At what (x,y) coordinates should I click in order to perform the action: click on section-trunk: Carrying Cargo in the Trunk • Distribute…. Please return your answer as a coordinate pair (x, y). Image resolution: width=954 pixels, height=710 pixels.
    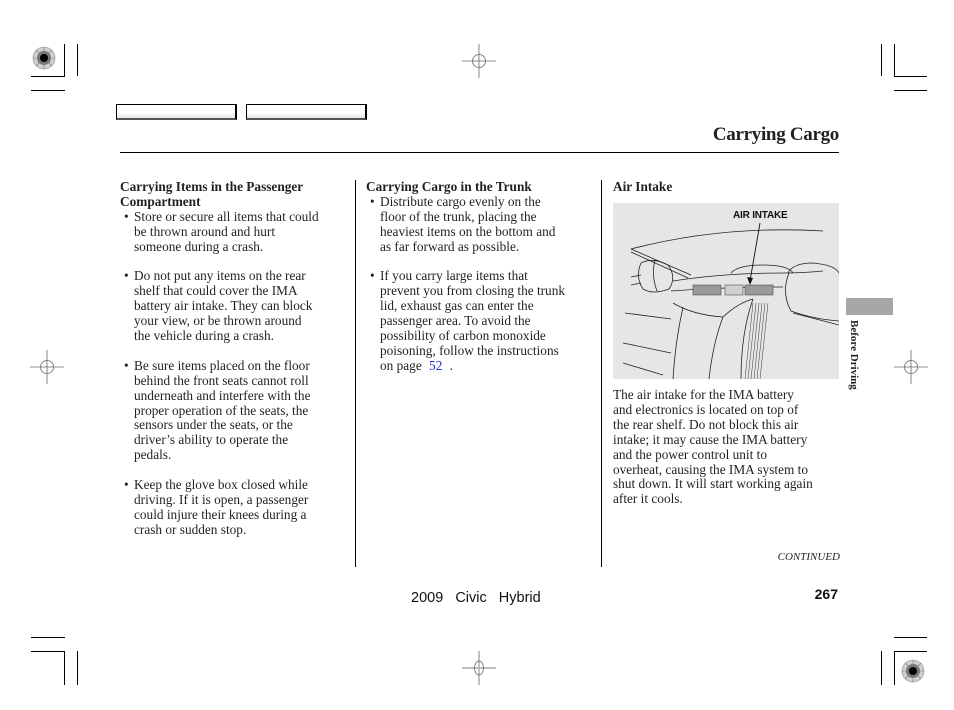
    Looking at the image, I should click on (482, 276).